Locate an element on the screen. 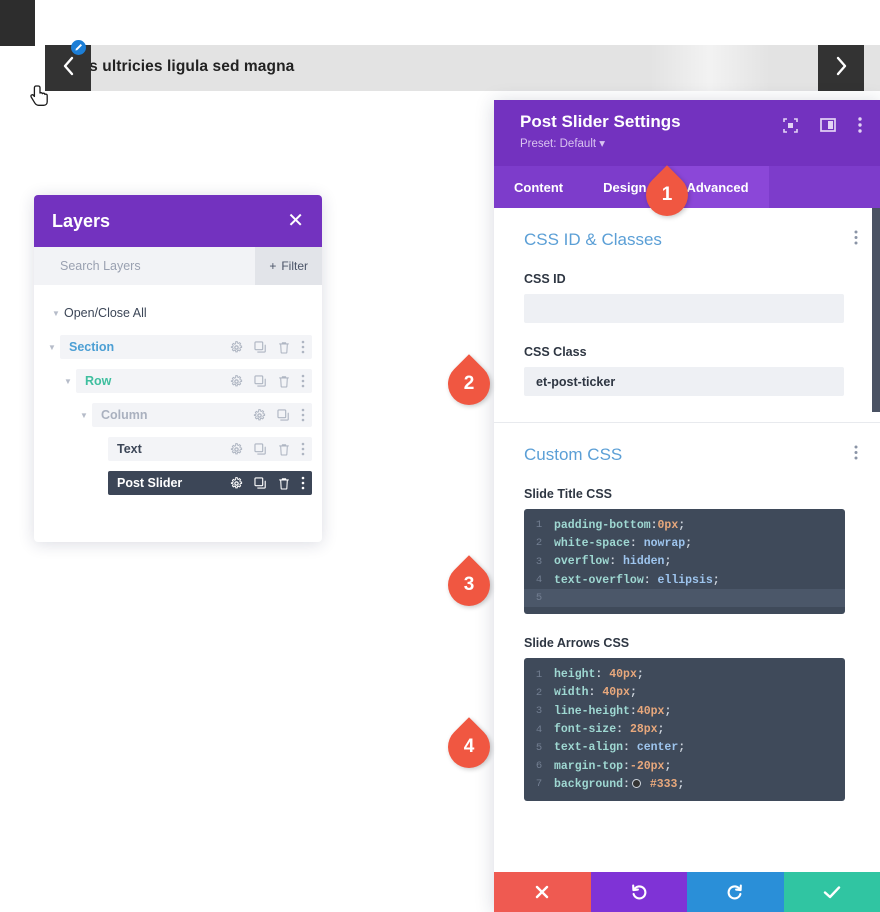 This screenshot has height=912, width=880. layer-row-row: ▼ Row is located at coordinates (178, 381).